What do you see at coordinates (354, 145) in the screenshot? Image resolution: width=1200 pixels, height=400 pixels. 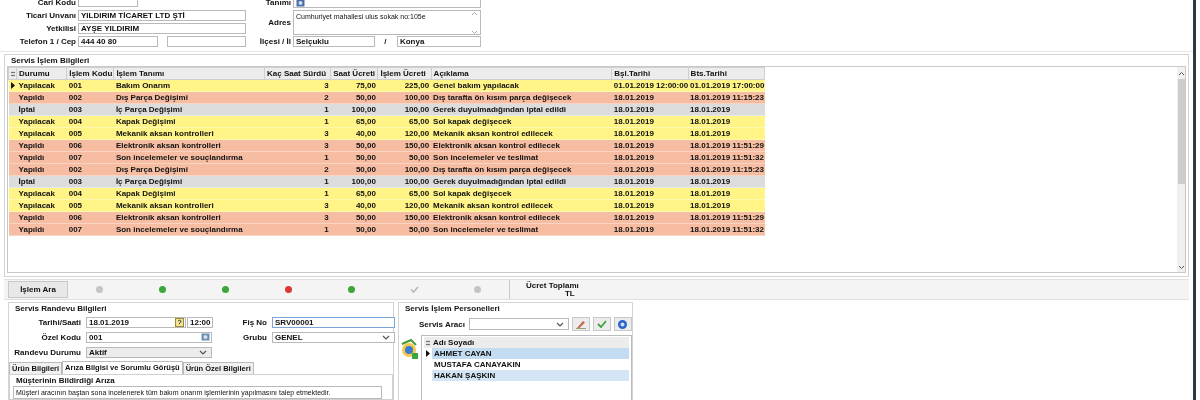 I see `table-cell: 50,00` at bounding box center [354, 145].